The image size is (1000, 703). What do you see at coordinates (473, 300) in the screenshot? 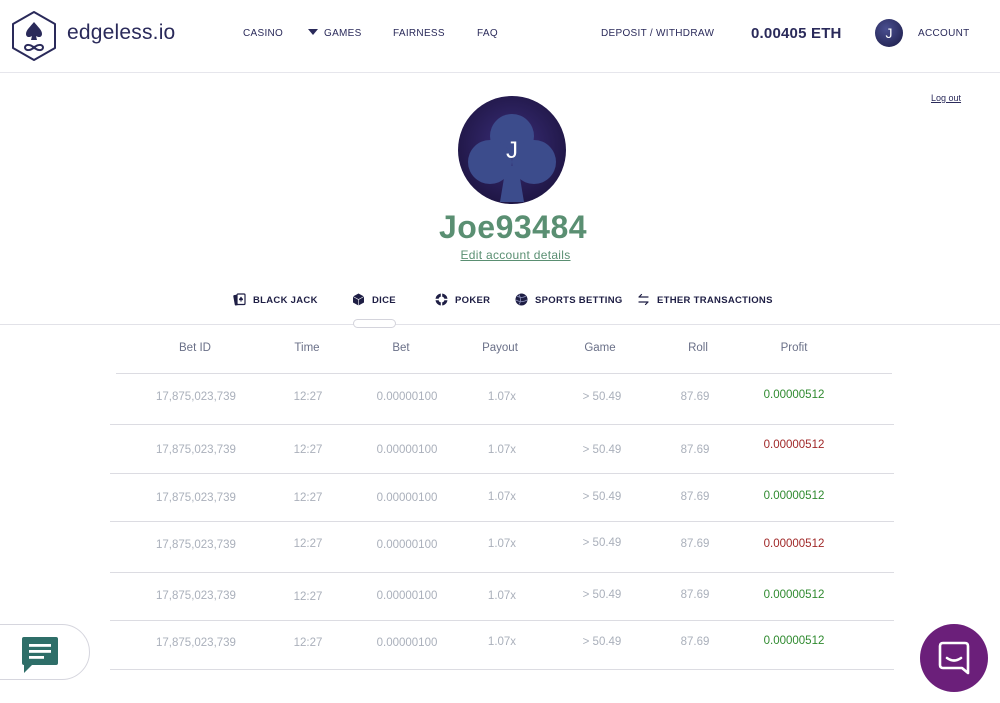
I see `tab-label: POKER` at bounding box center [473, 300].